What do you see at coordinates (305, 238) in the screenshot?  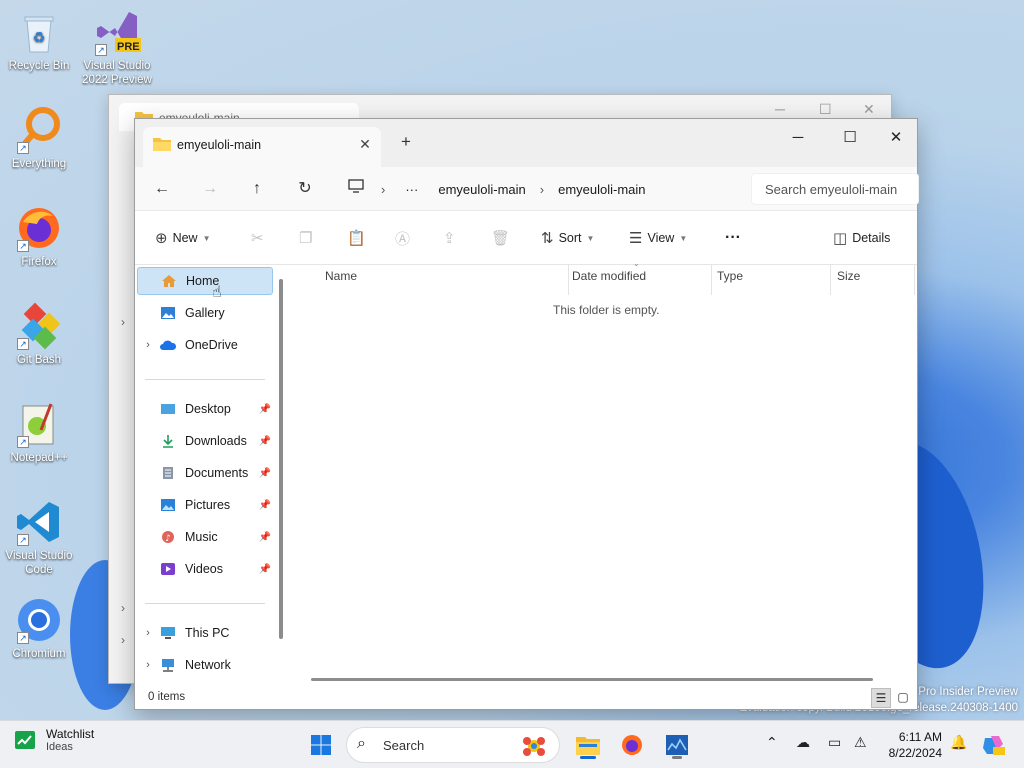 I see `copy-button: ❐` at bounding box center [305, 238].